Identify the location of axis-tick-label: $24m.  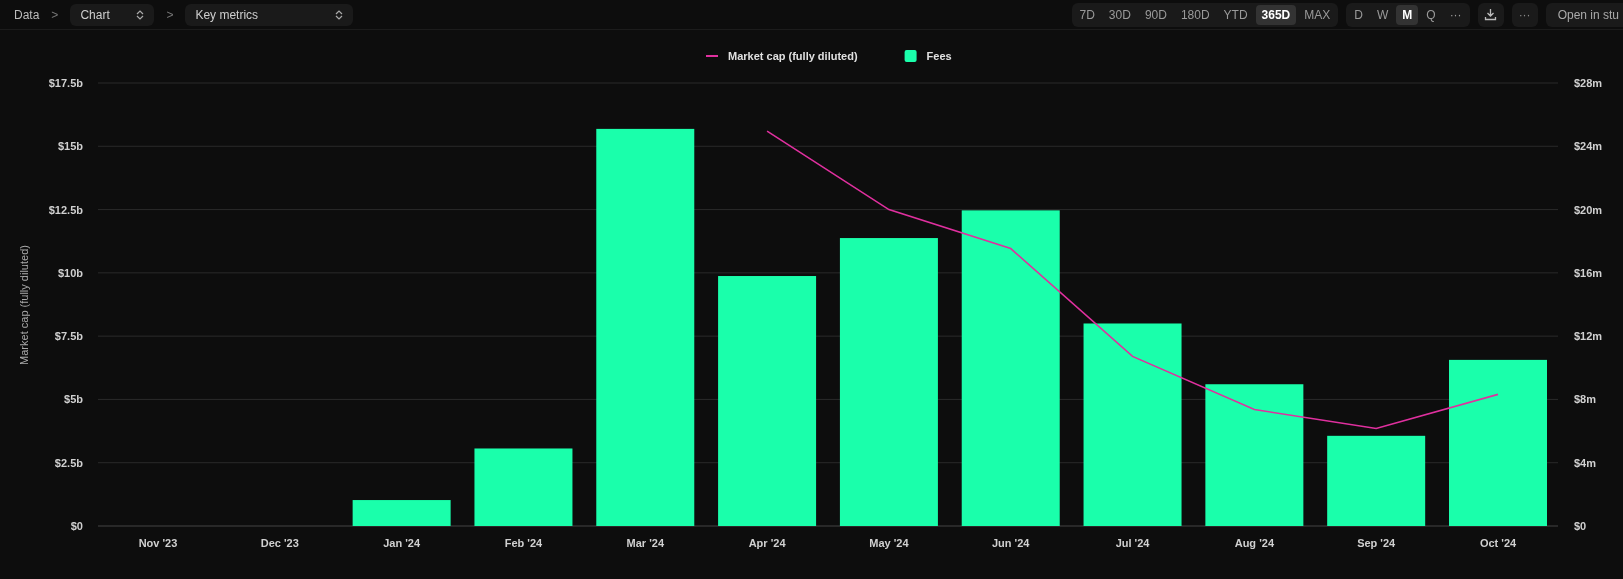
(1588, 146).